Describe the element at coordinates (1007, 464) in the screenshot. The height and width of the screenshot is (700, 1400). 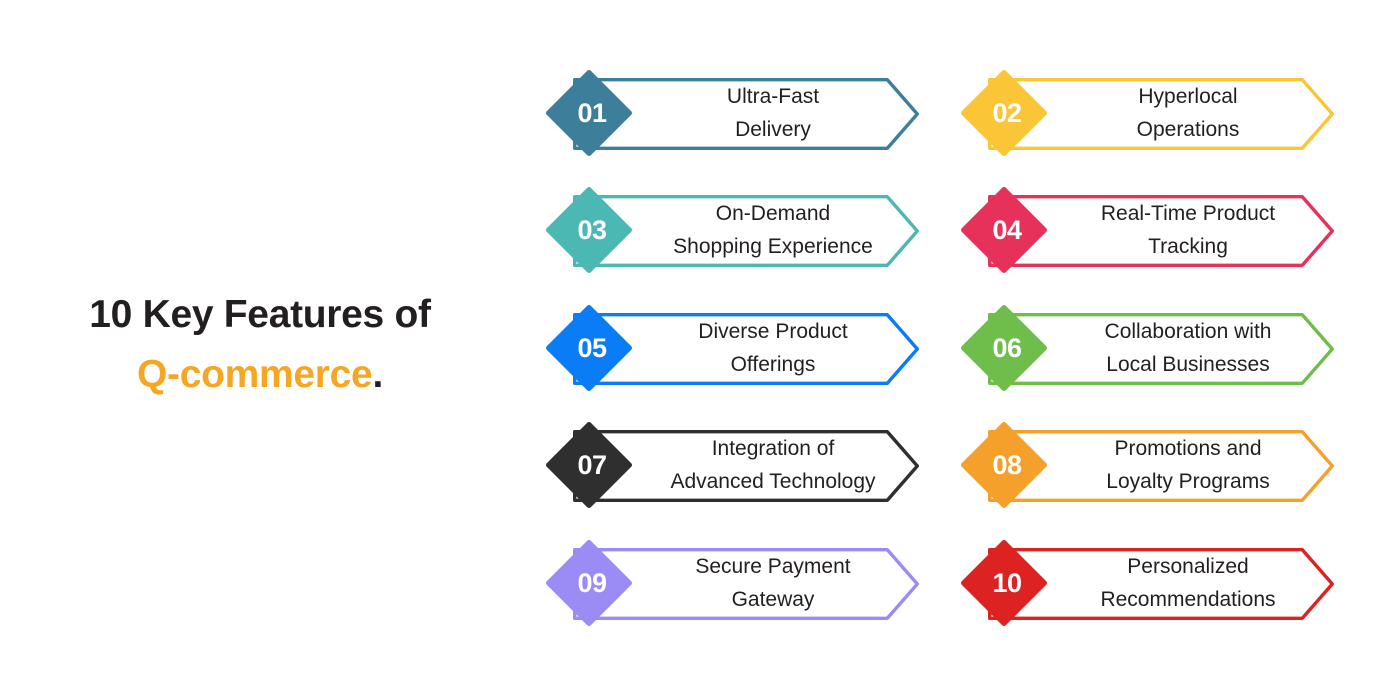
I see `feature-number: 08` at that location.